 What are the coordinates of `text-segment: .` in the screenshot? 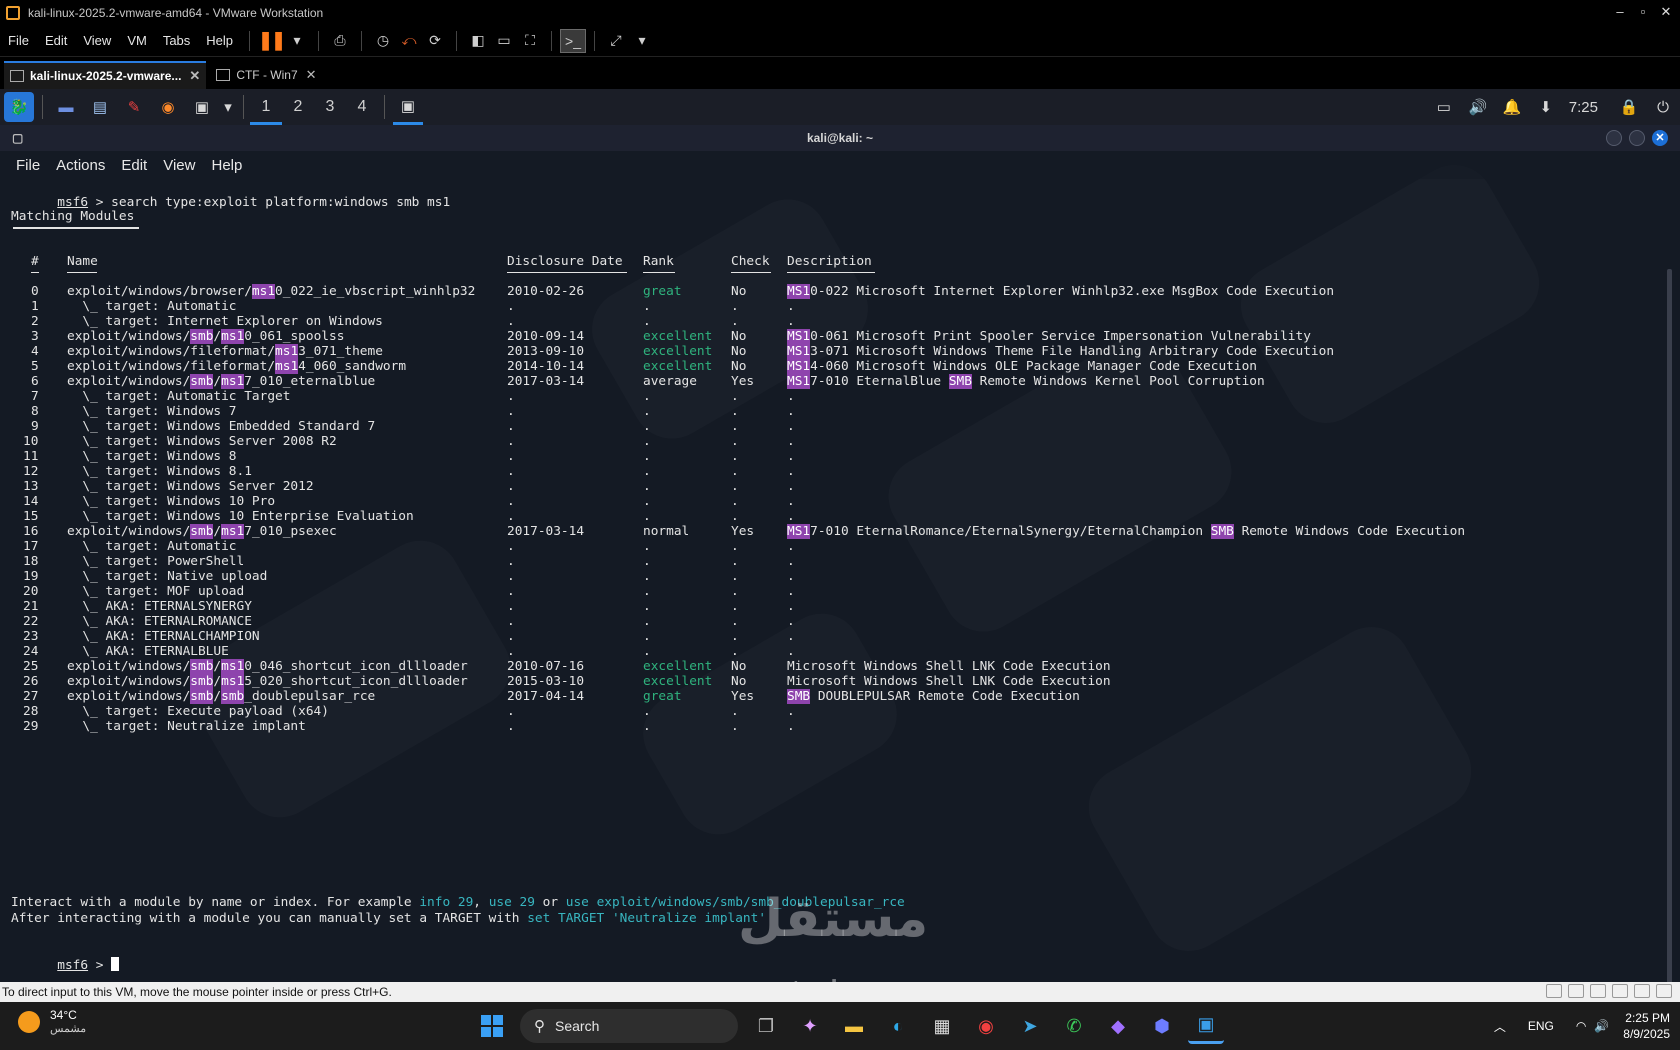 It's located at (791, 501).